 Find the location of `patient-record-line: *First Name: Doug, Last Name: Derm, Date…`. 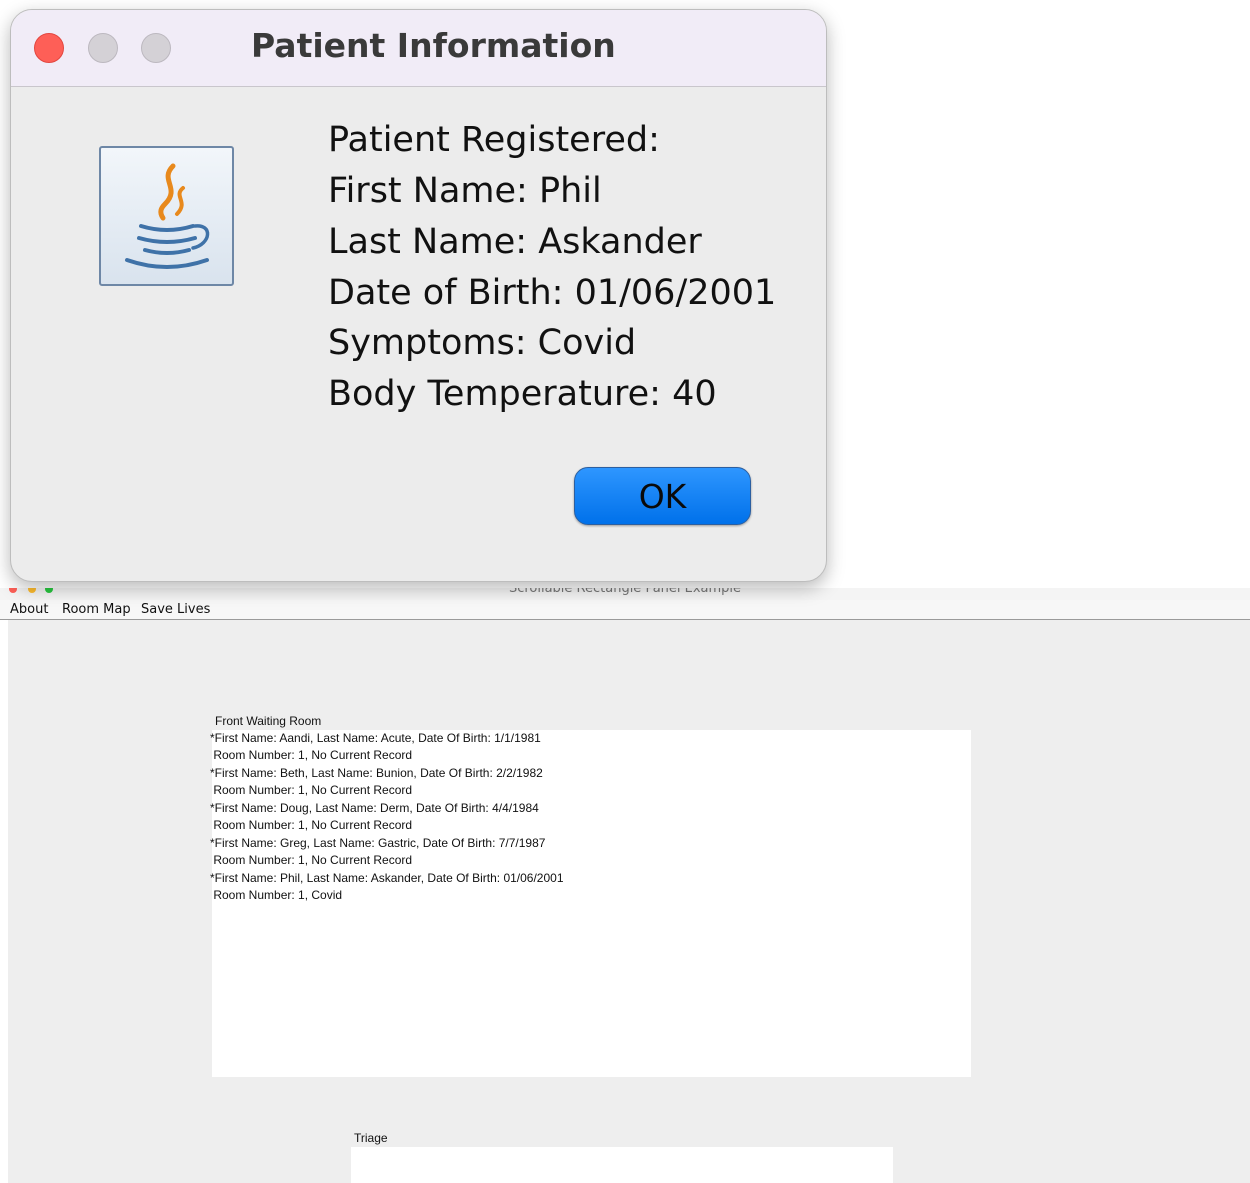

patient-record-line: *First Name: Doug, Last Name: Derm, Date… is located at coordinates (374, 808).